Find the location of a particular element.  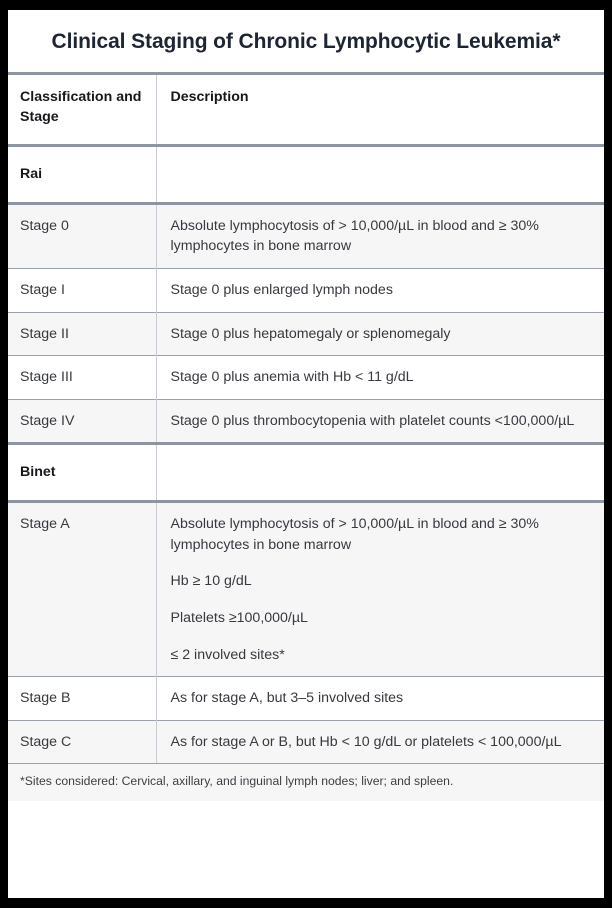

stage-label: Stage I is located at coordinates (82, 290).